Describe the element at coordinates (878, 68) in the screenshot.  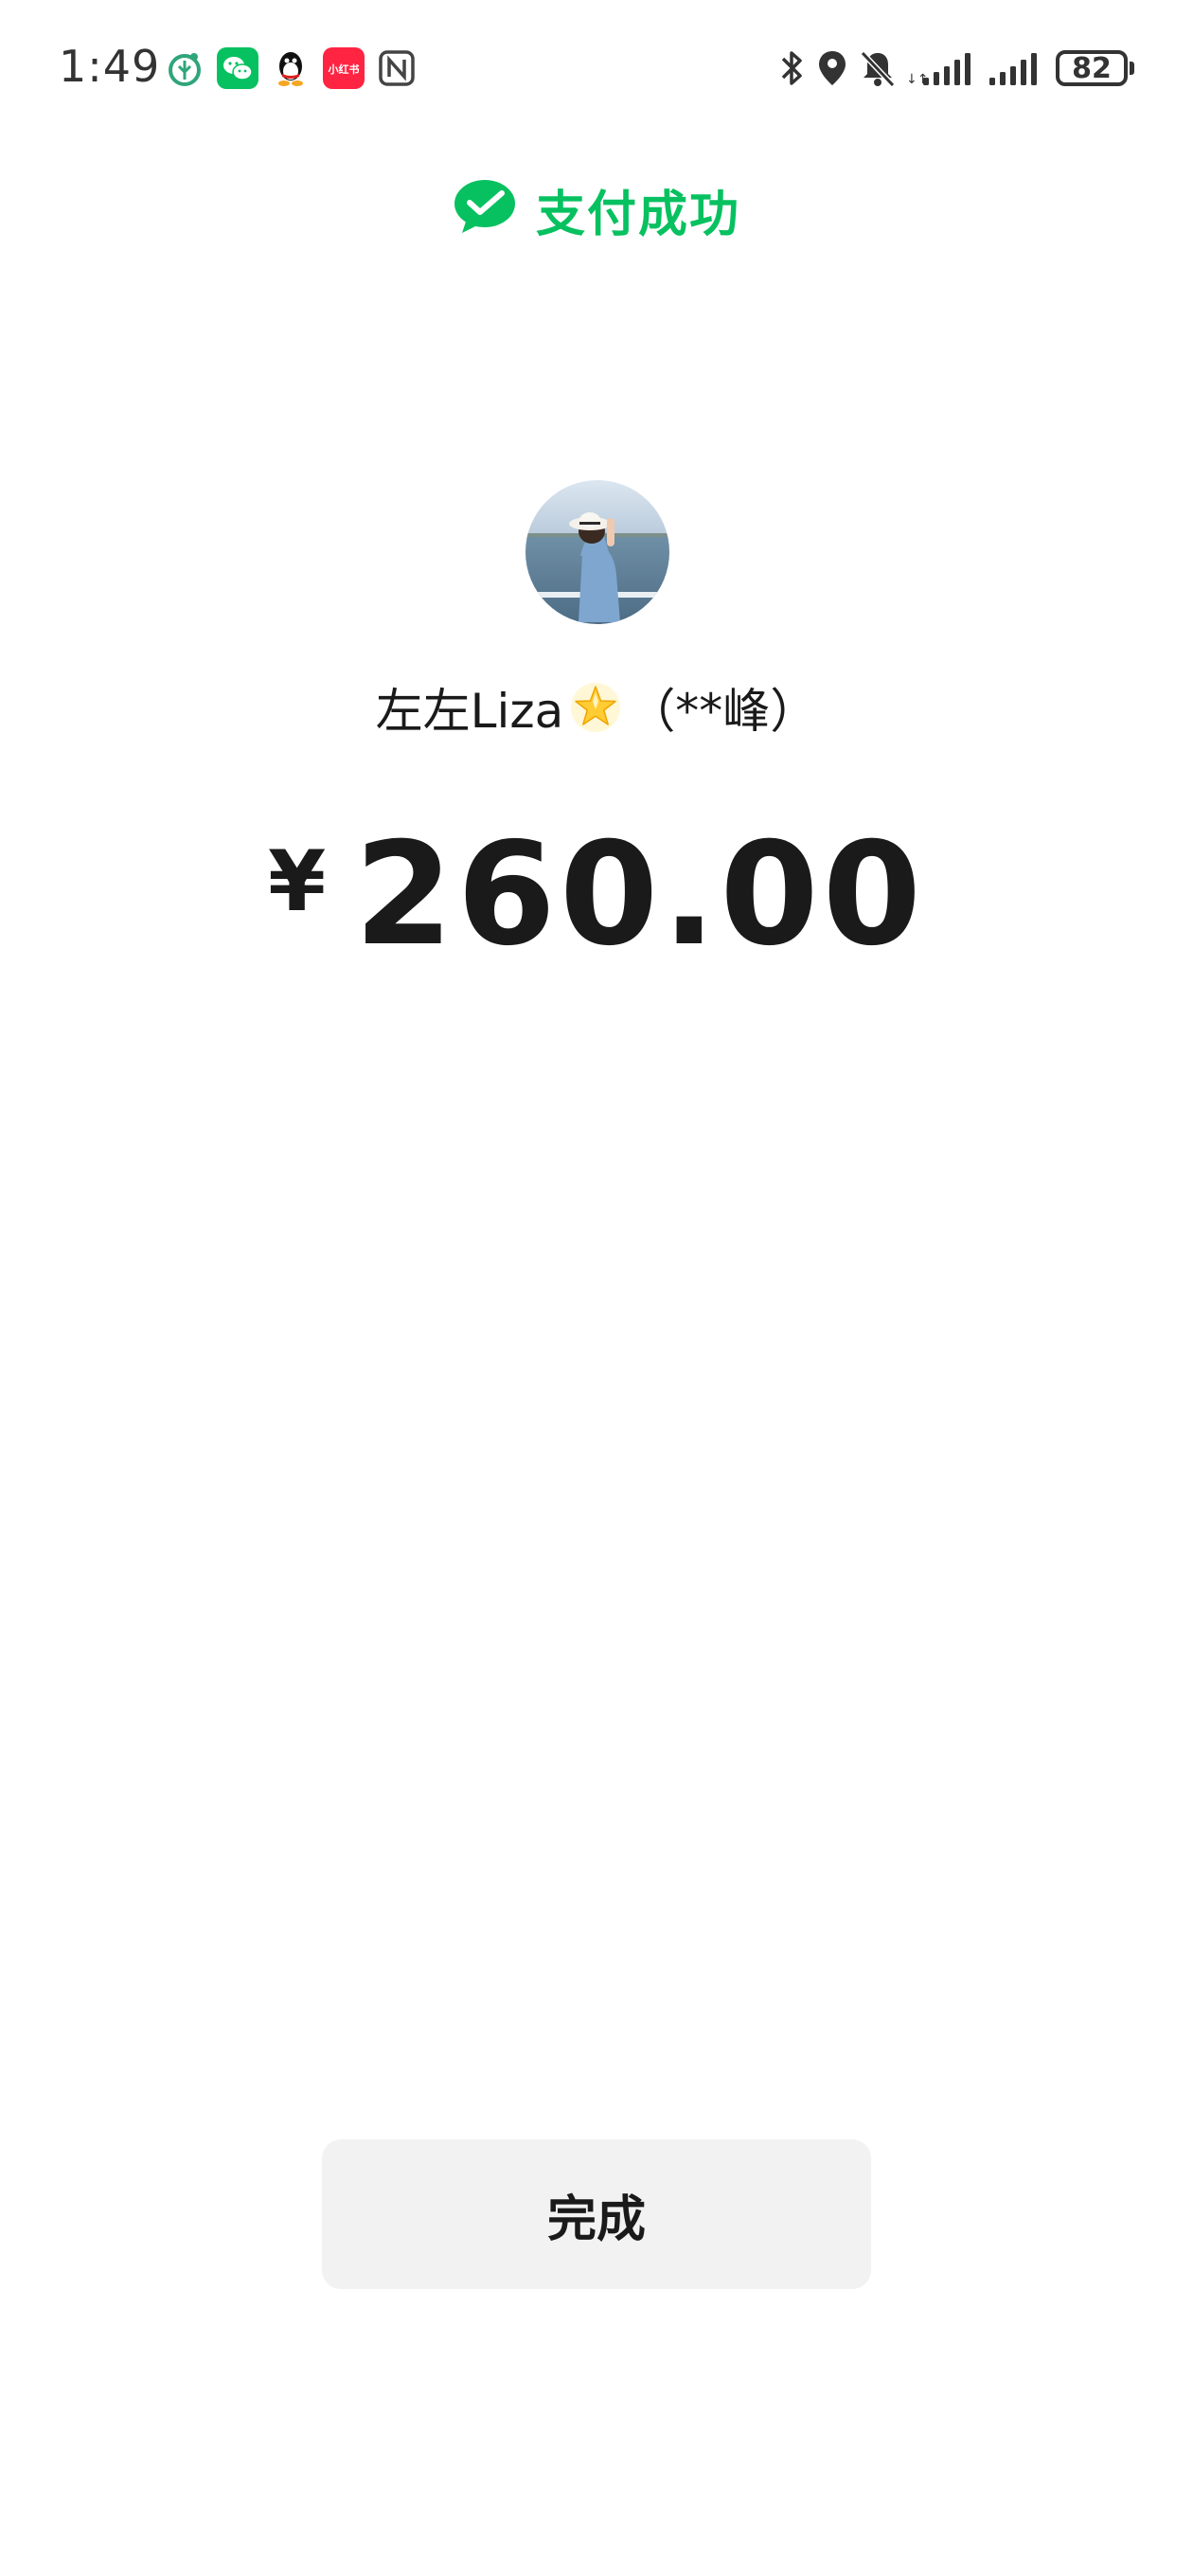
I see `mute-icon` at that location.